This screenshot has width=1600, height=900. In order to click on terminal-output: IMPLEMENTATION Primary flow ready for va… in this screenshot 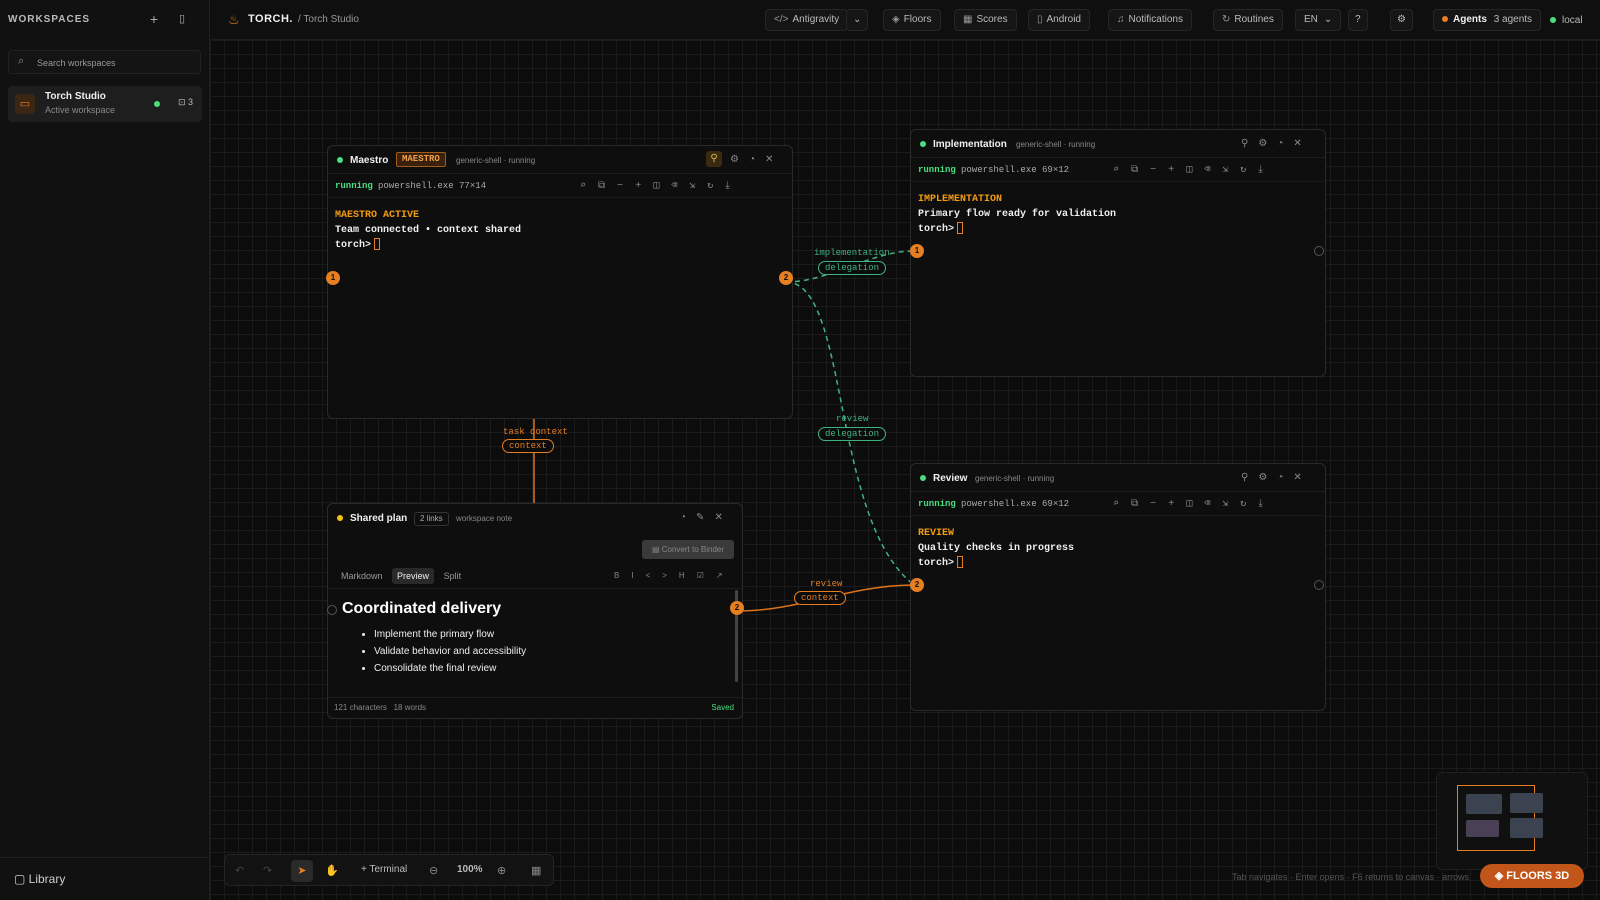, I will do `click(1017, 214)`.